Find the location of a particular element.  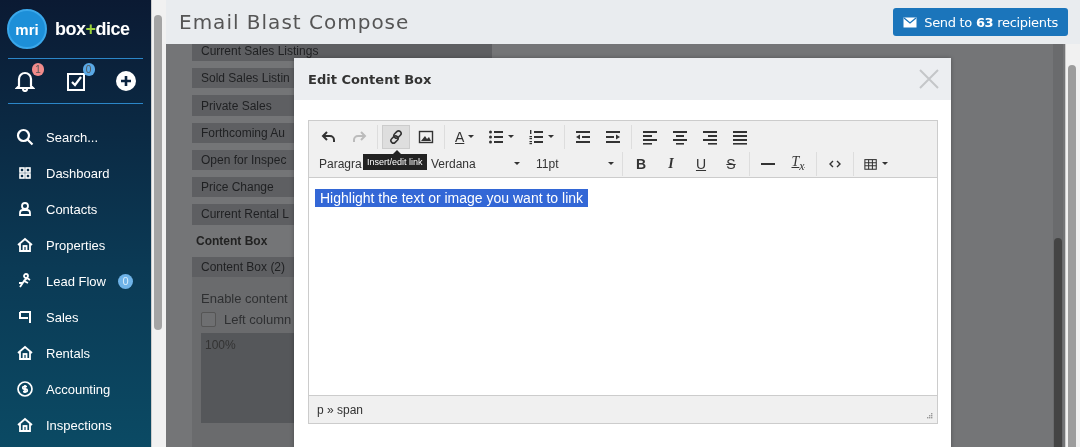

nav-item: Rentals is located at coordinates (75, 353).